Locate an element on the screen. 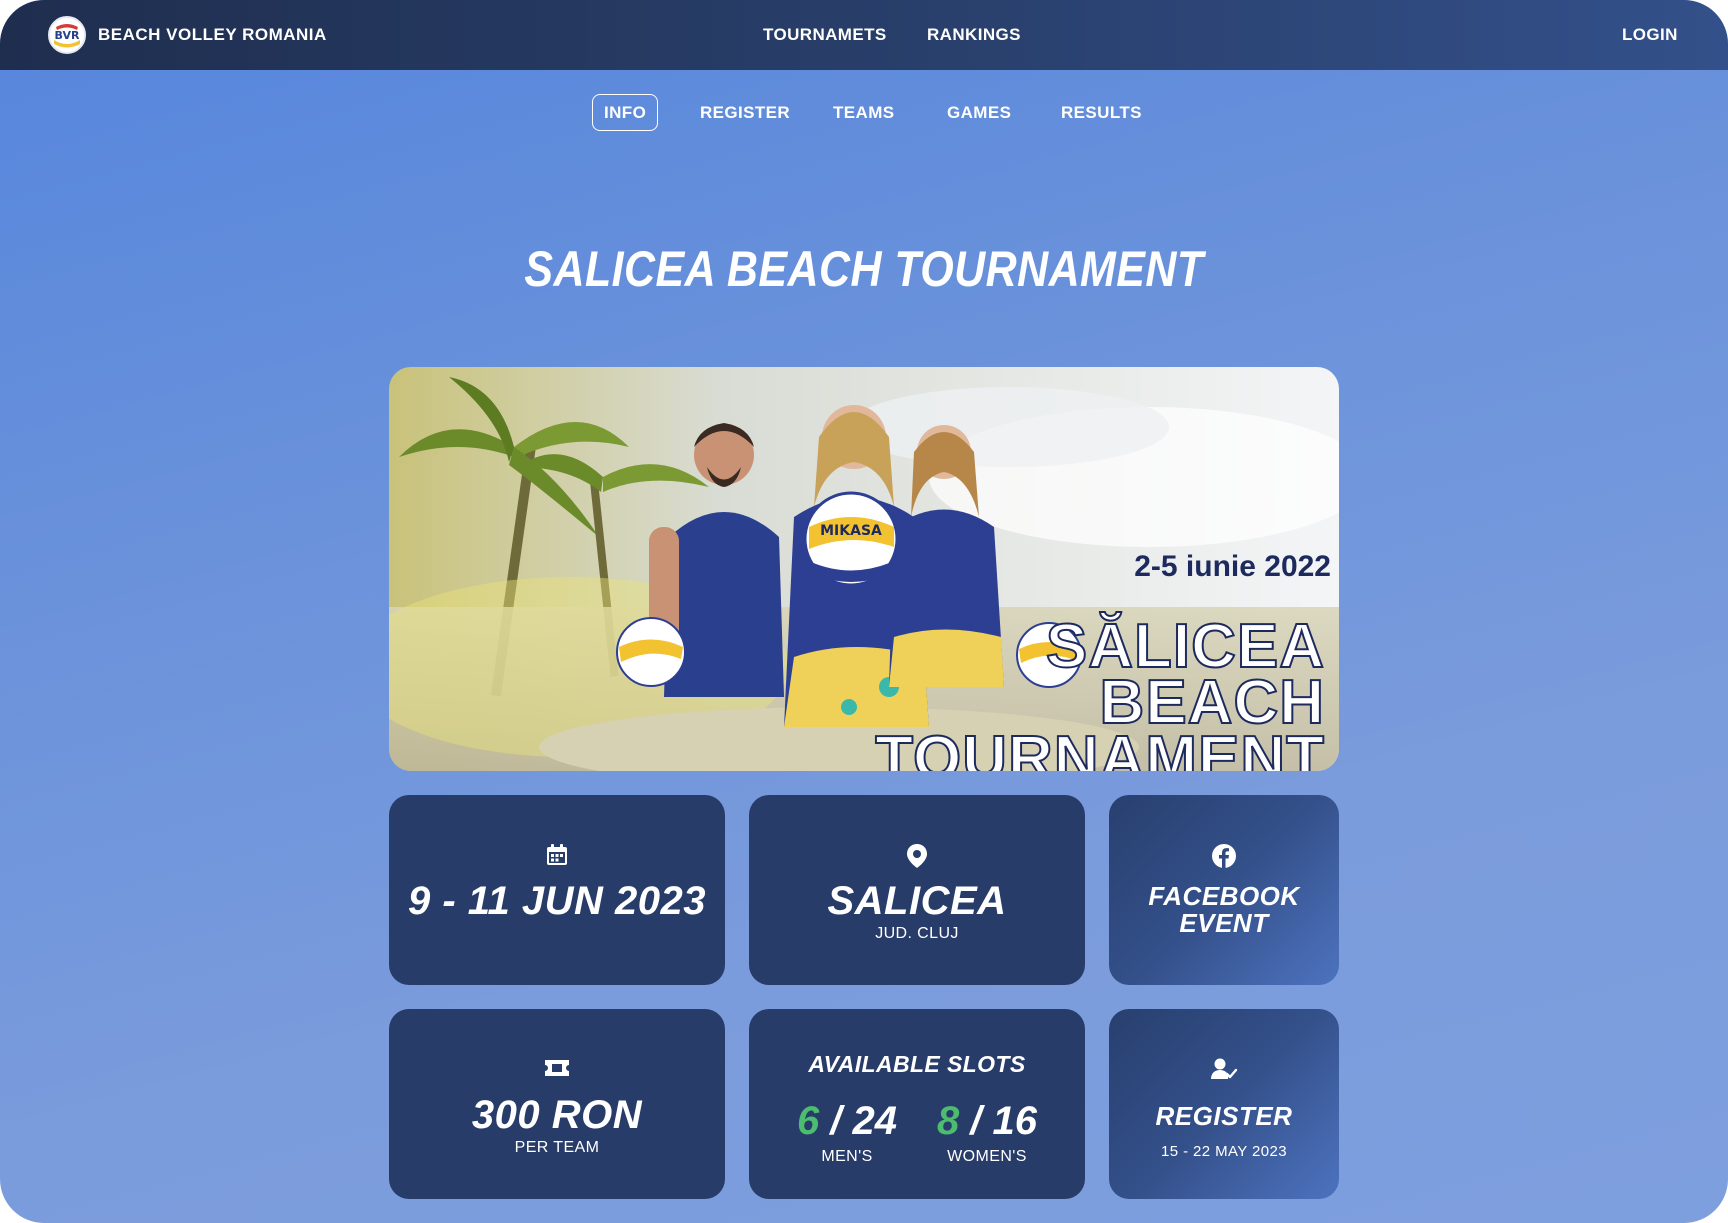 The image size is (1728, 1223). womens-label: WOMEN'S is located at coordinates (987, 1156).